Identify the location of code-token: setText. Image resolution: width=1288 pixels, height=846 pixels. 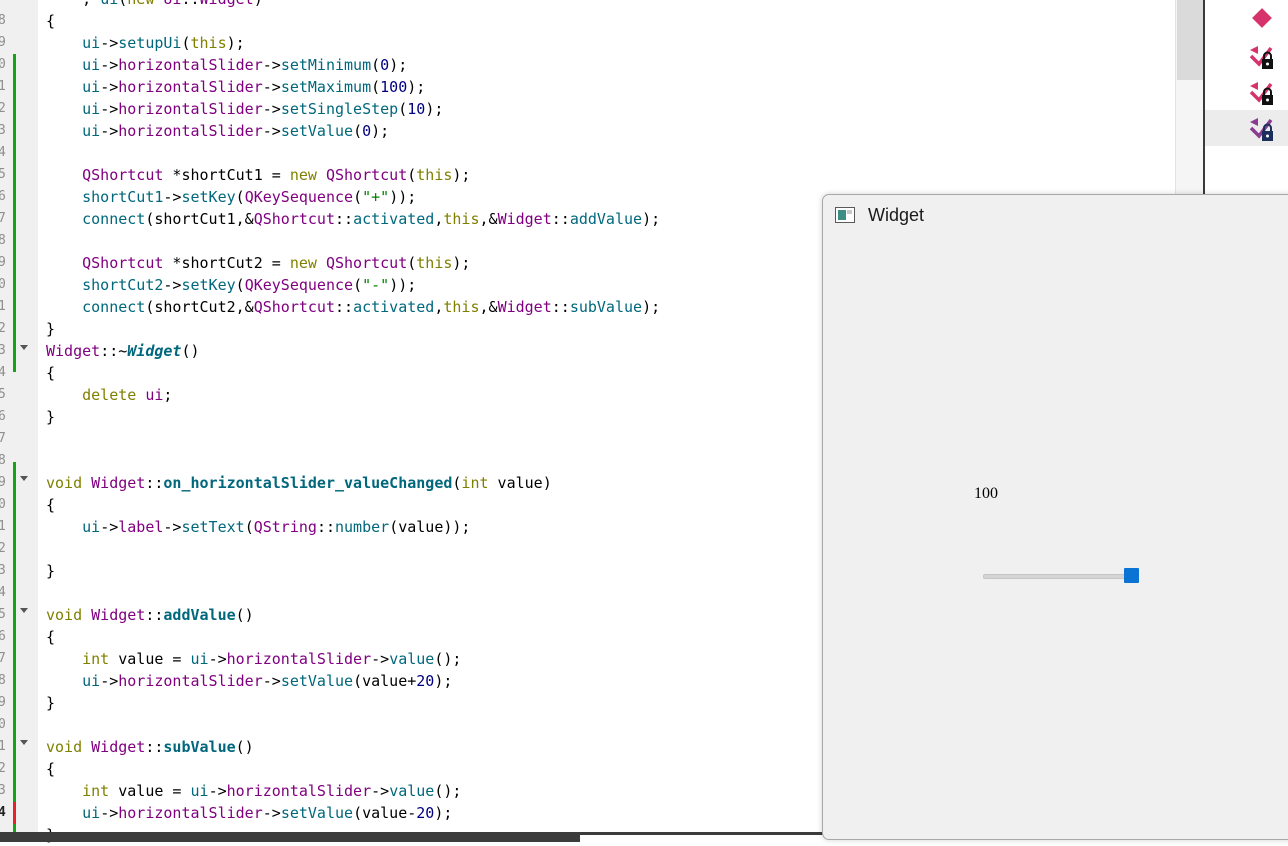
(213, 527).